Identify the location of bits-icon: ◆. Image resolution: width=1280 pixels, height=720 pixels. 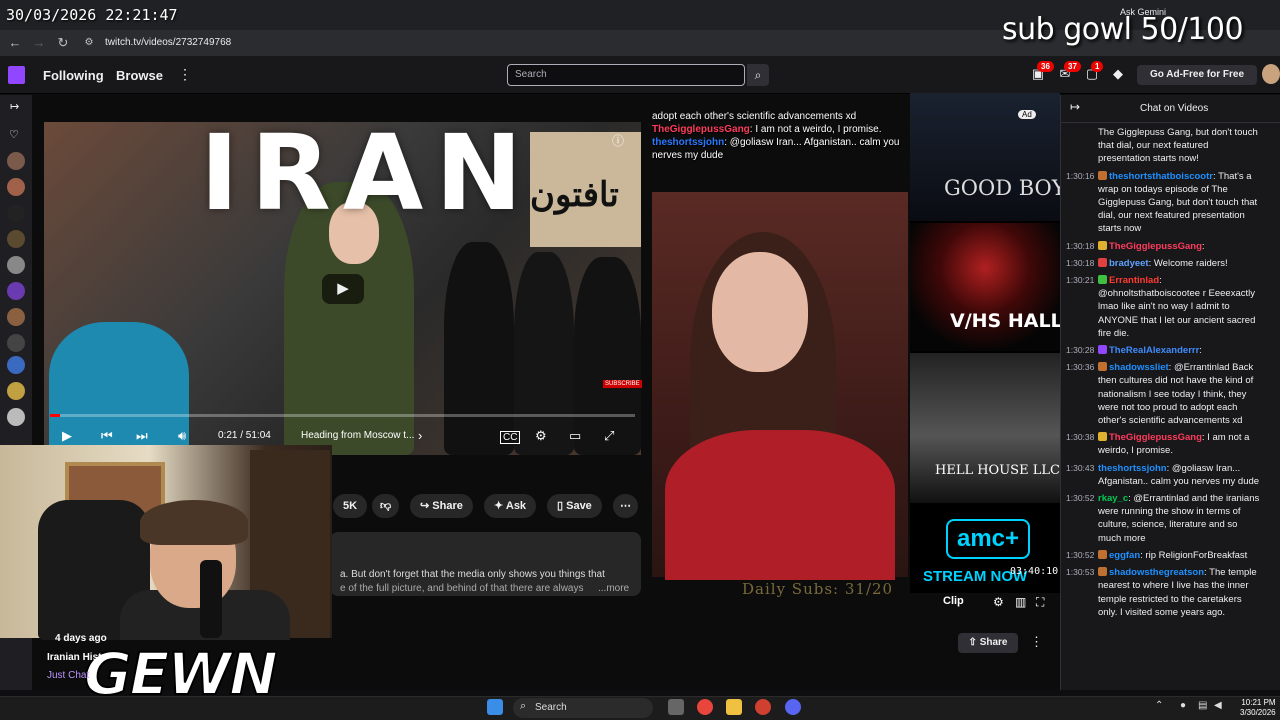
(1118, 74).